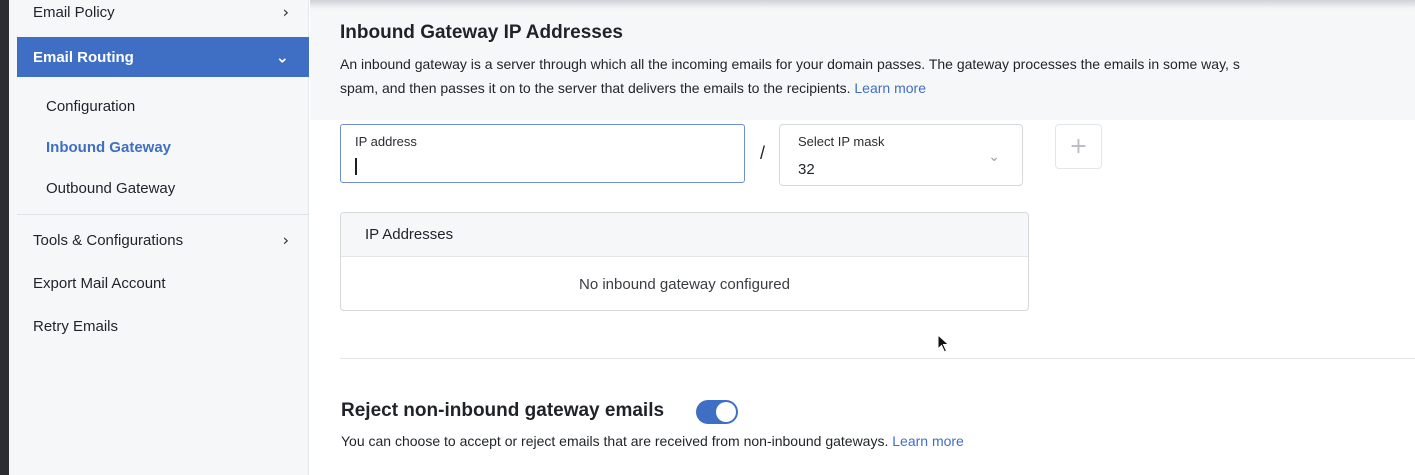 This screenshot has height=475, width=1415. I want to click on sidebar-item-export-mail-account: Export Mail Account, so click(159, 283).